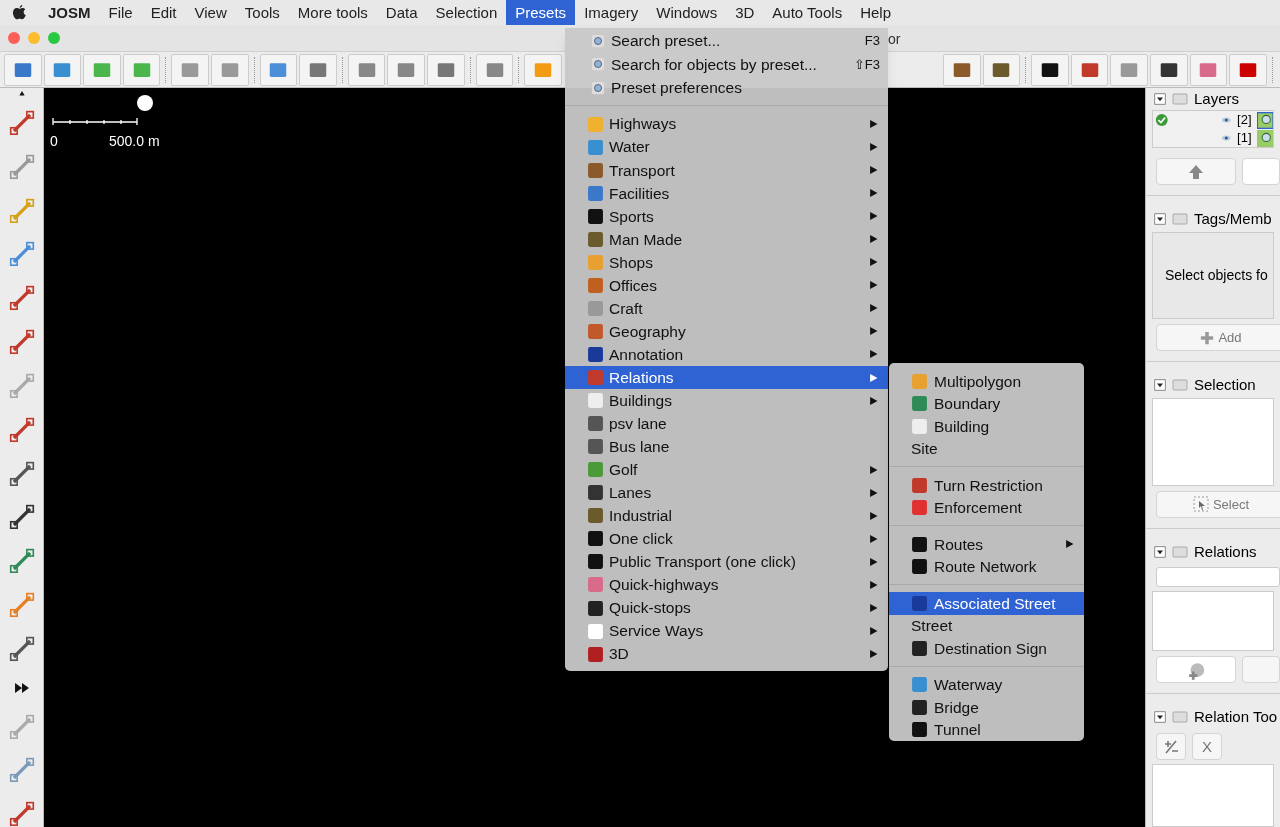  What do you see at coordinates (726, 401) in the screenshot?
I see `menu-item: Buildings` at bounding box center [726, 401].